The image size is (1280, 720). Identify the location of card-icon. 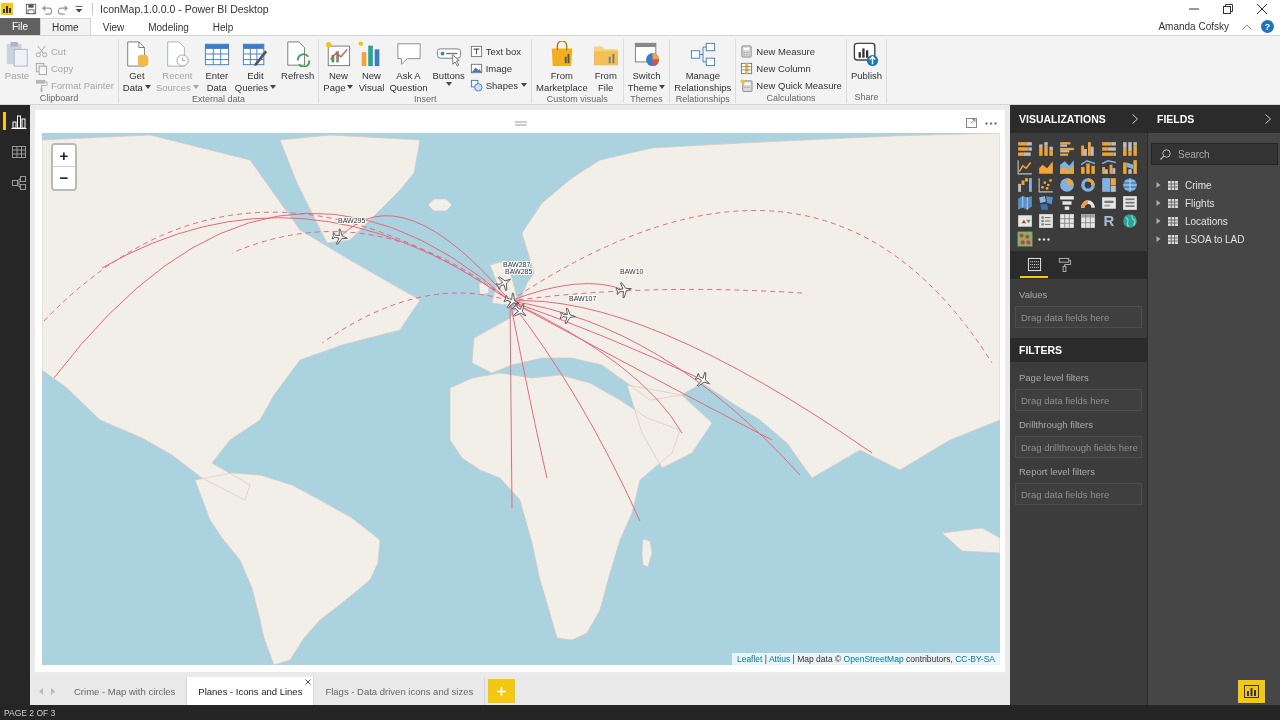
(1109, 203).